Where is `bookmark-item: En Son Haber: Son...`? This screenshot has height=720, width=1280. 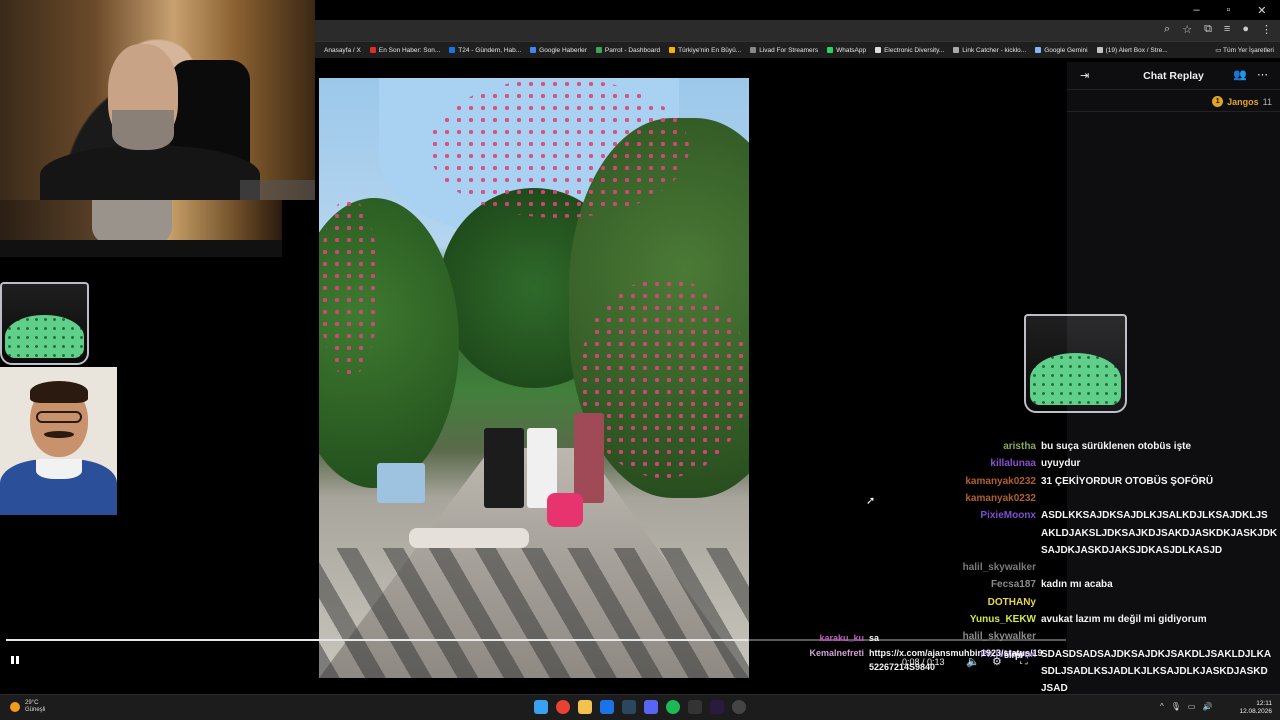
bookmark-item: En Son Haber: Son... is located at coordinates (405, 50).